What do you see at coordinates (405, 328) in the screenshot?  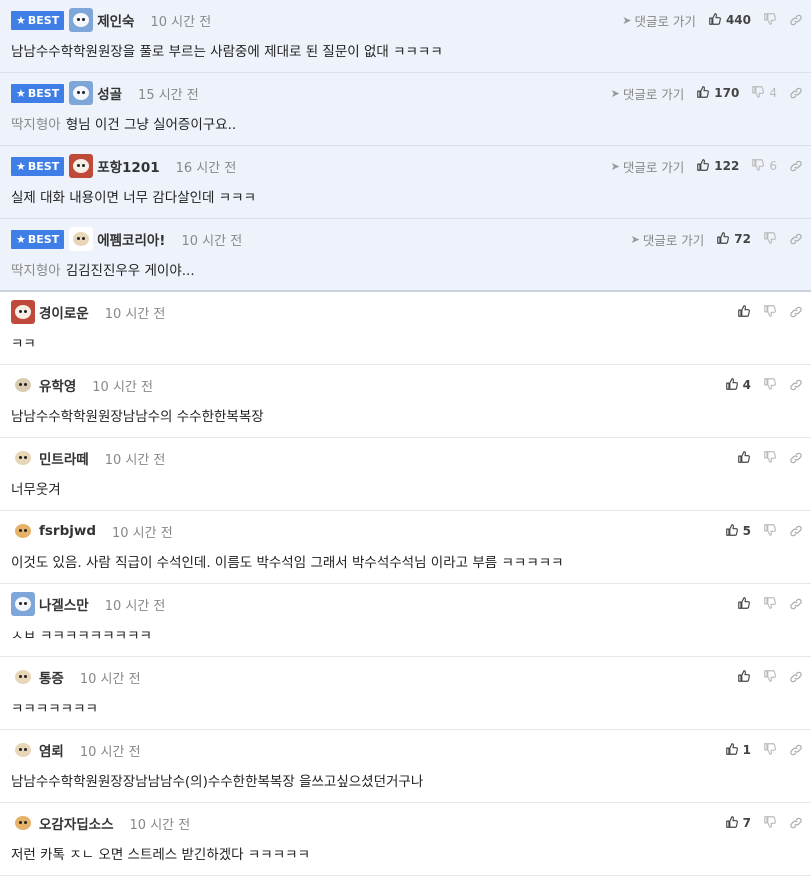 I see `comment: 경이로운 10 시간 전 ㅋㅋ` at bounding box center [405, 328].